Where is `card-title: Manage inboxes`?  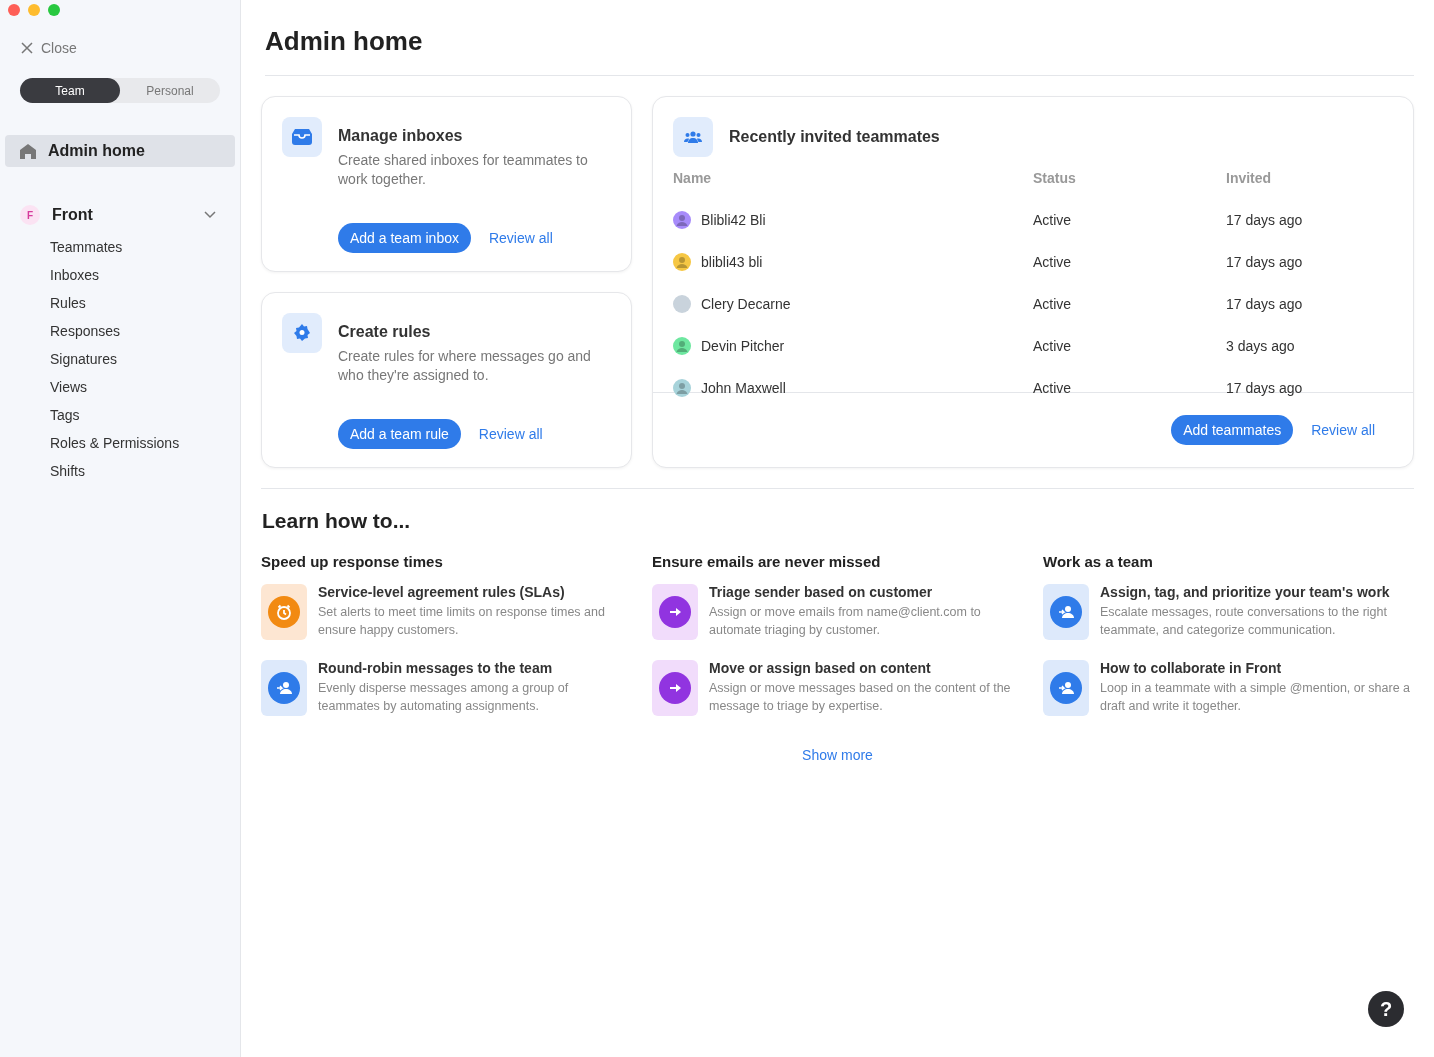
card-title: Manage inboxes is located at coordinates (401, 136).